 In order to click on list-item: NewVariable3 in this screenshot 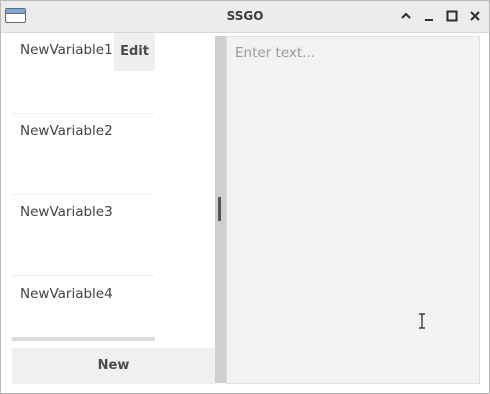, I will do `click(83, 235)`.